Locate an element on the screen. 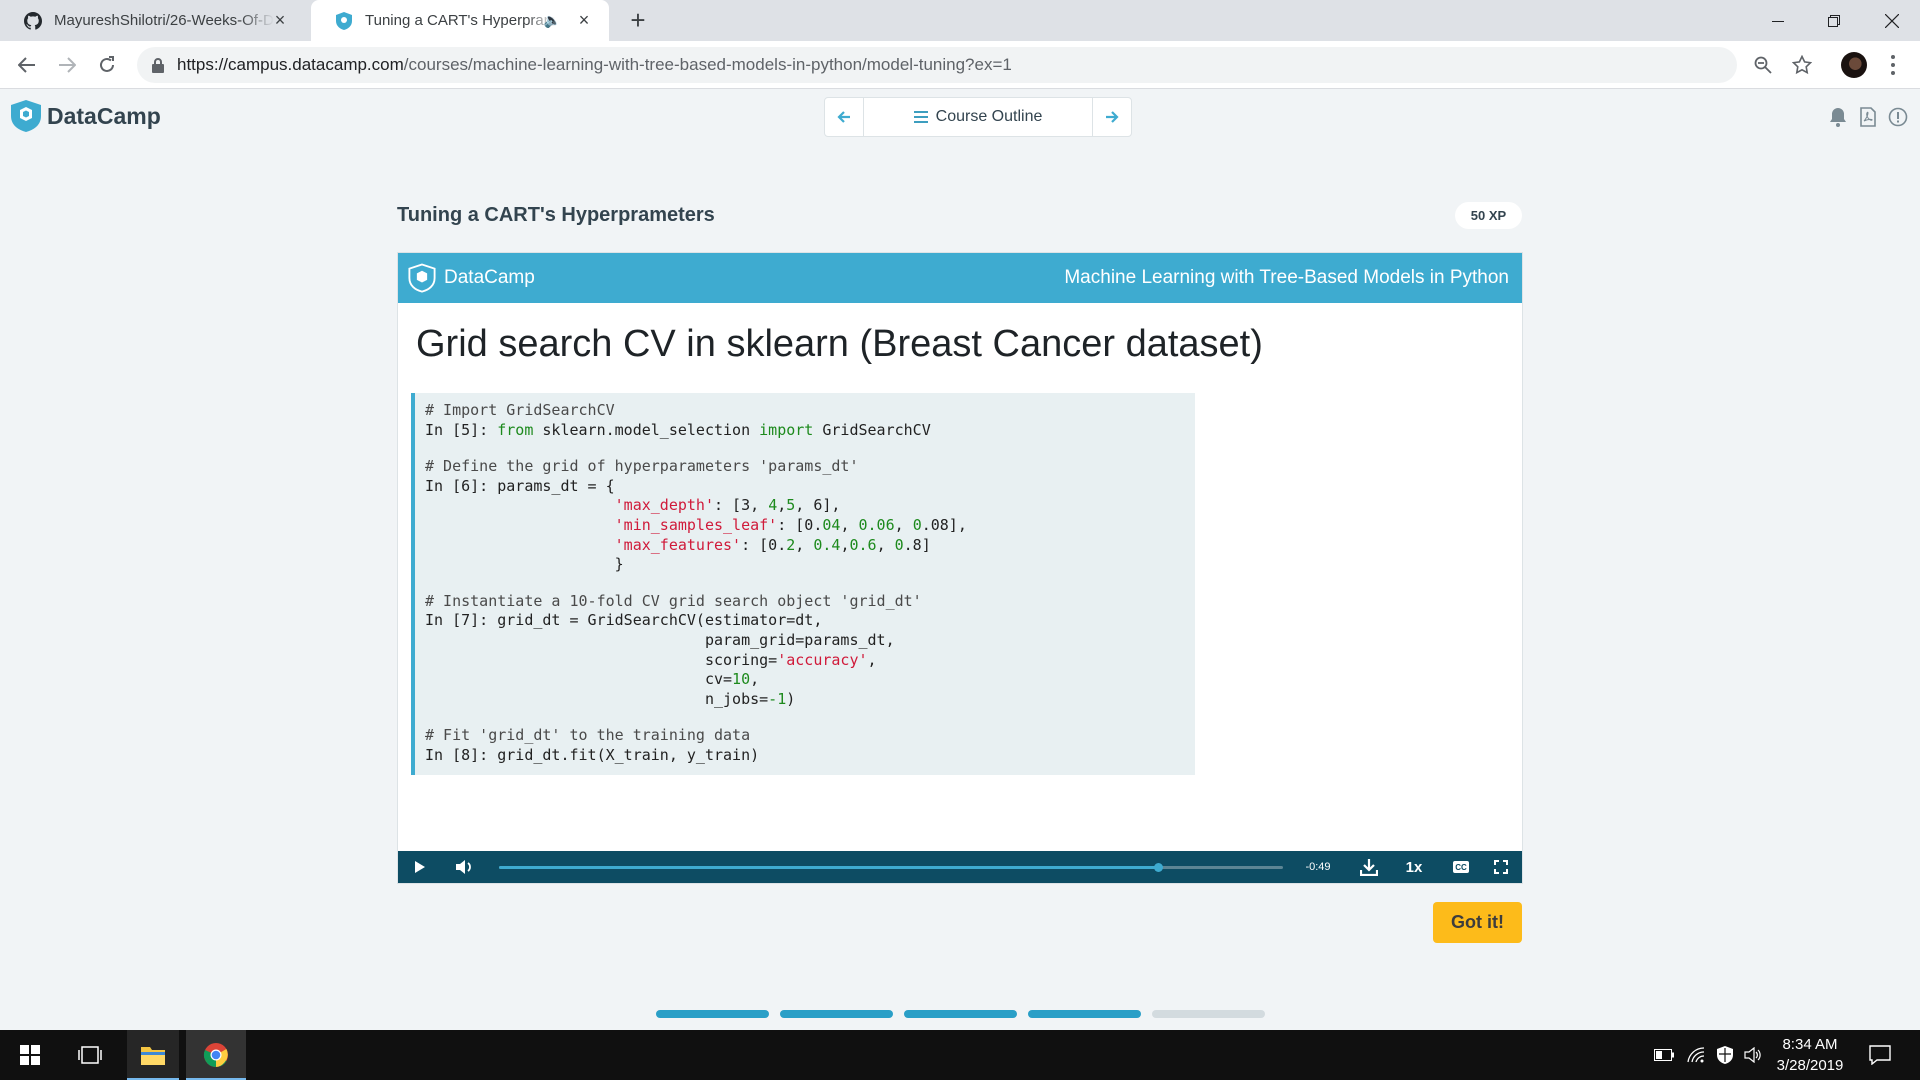 Image resolution: width=1920 pixels, height=1080 pixels. zoom-icon is located at coordinates (1763, 65).